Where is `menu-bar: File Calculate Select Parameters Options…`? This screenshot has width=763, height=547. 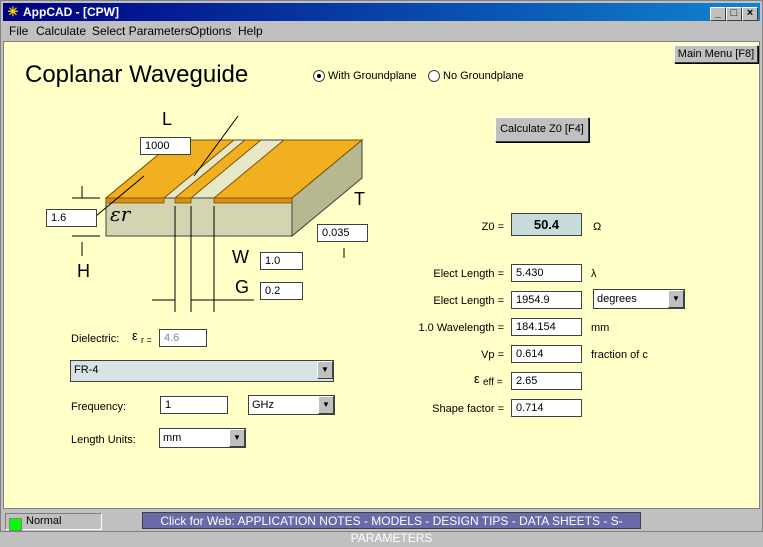
menu-bar: File Calculate Select Parameters Options… is located at coordinates (381, 31).